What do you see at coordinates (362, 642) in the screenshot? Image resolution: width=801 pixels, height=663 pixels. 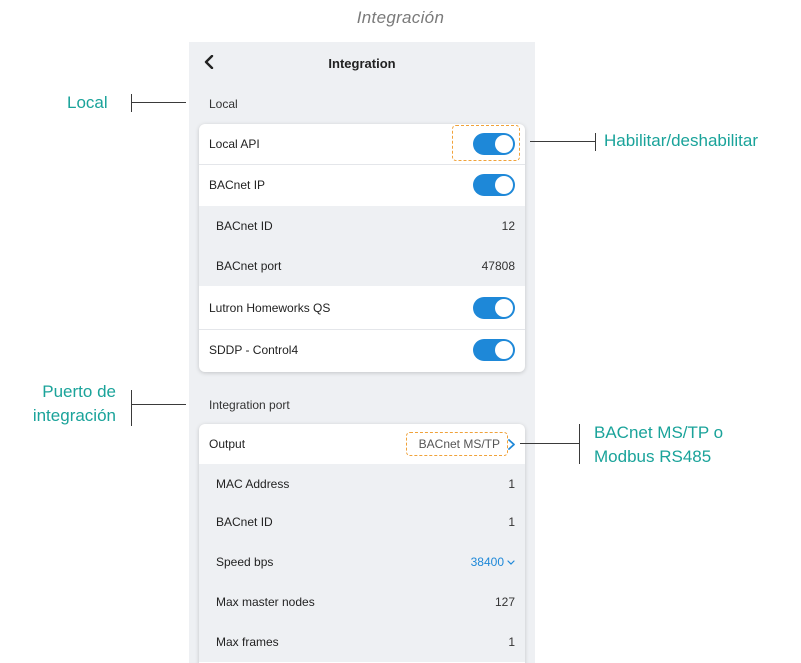 I see `row-max-frames: Max frames 1` at bounding box center [362, 642].